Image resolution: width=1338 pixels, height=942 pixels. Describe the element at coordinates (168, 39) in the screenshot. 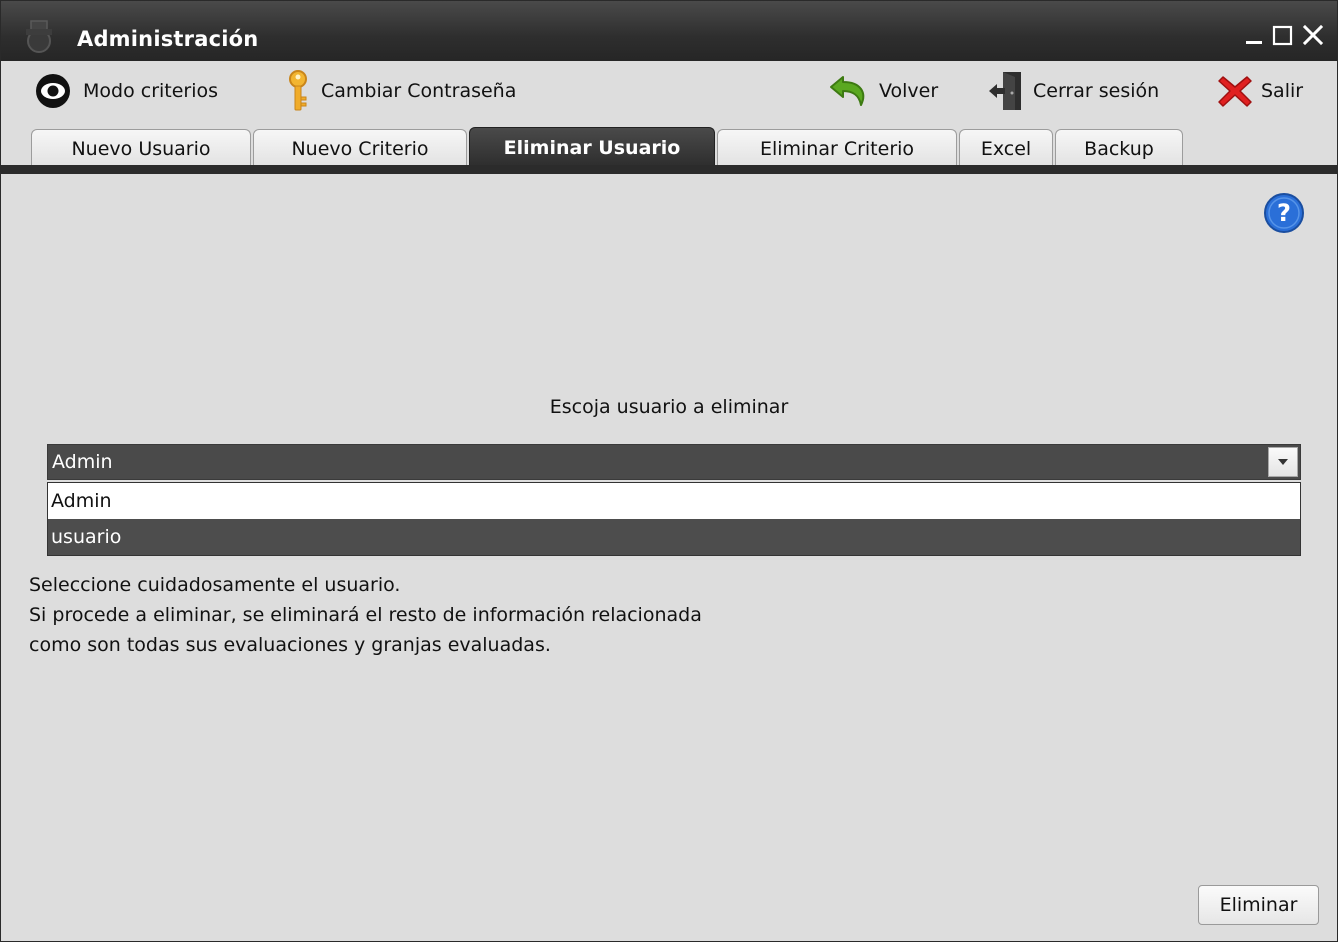

I see `window-title: Administración` at that location.